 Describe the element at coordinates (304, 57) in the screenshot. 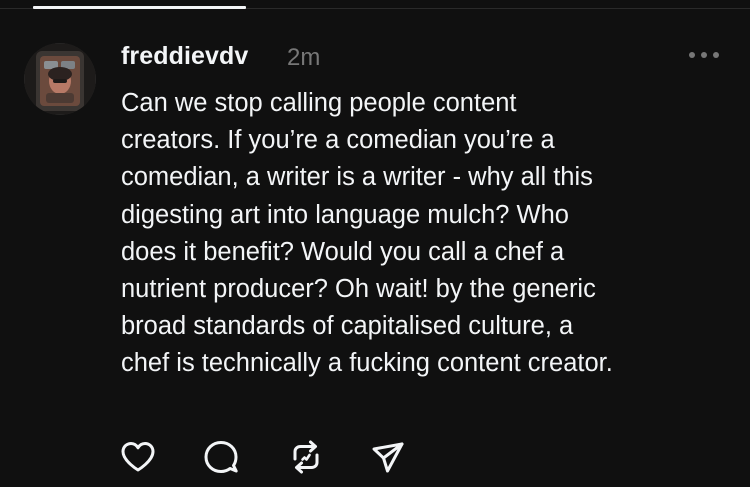

I see `post-timestamp: 2m` at that location.